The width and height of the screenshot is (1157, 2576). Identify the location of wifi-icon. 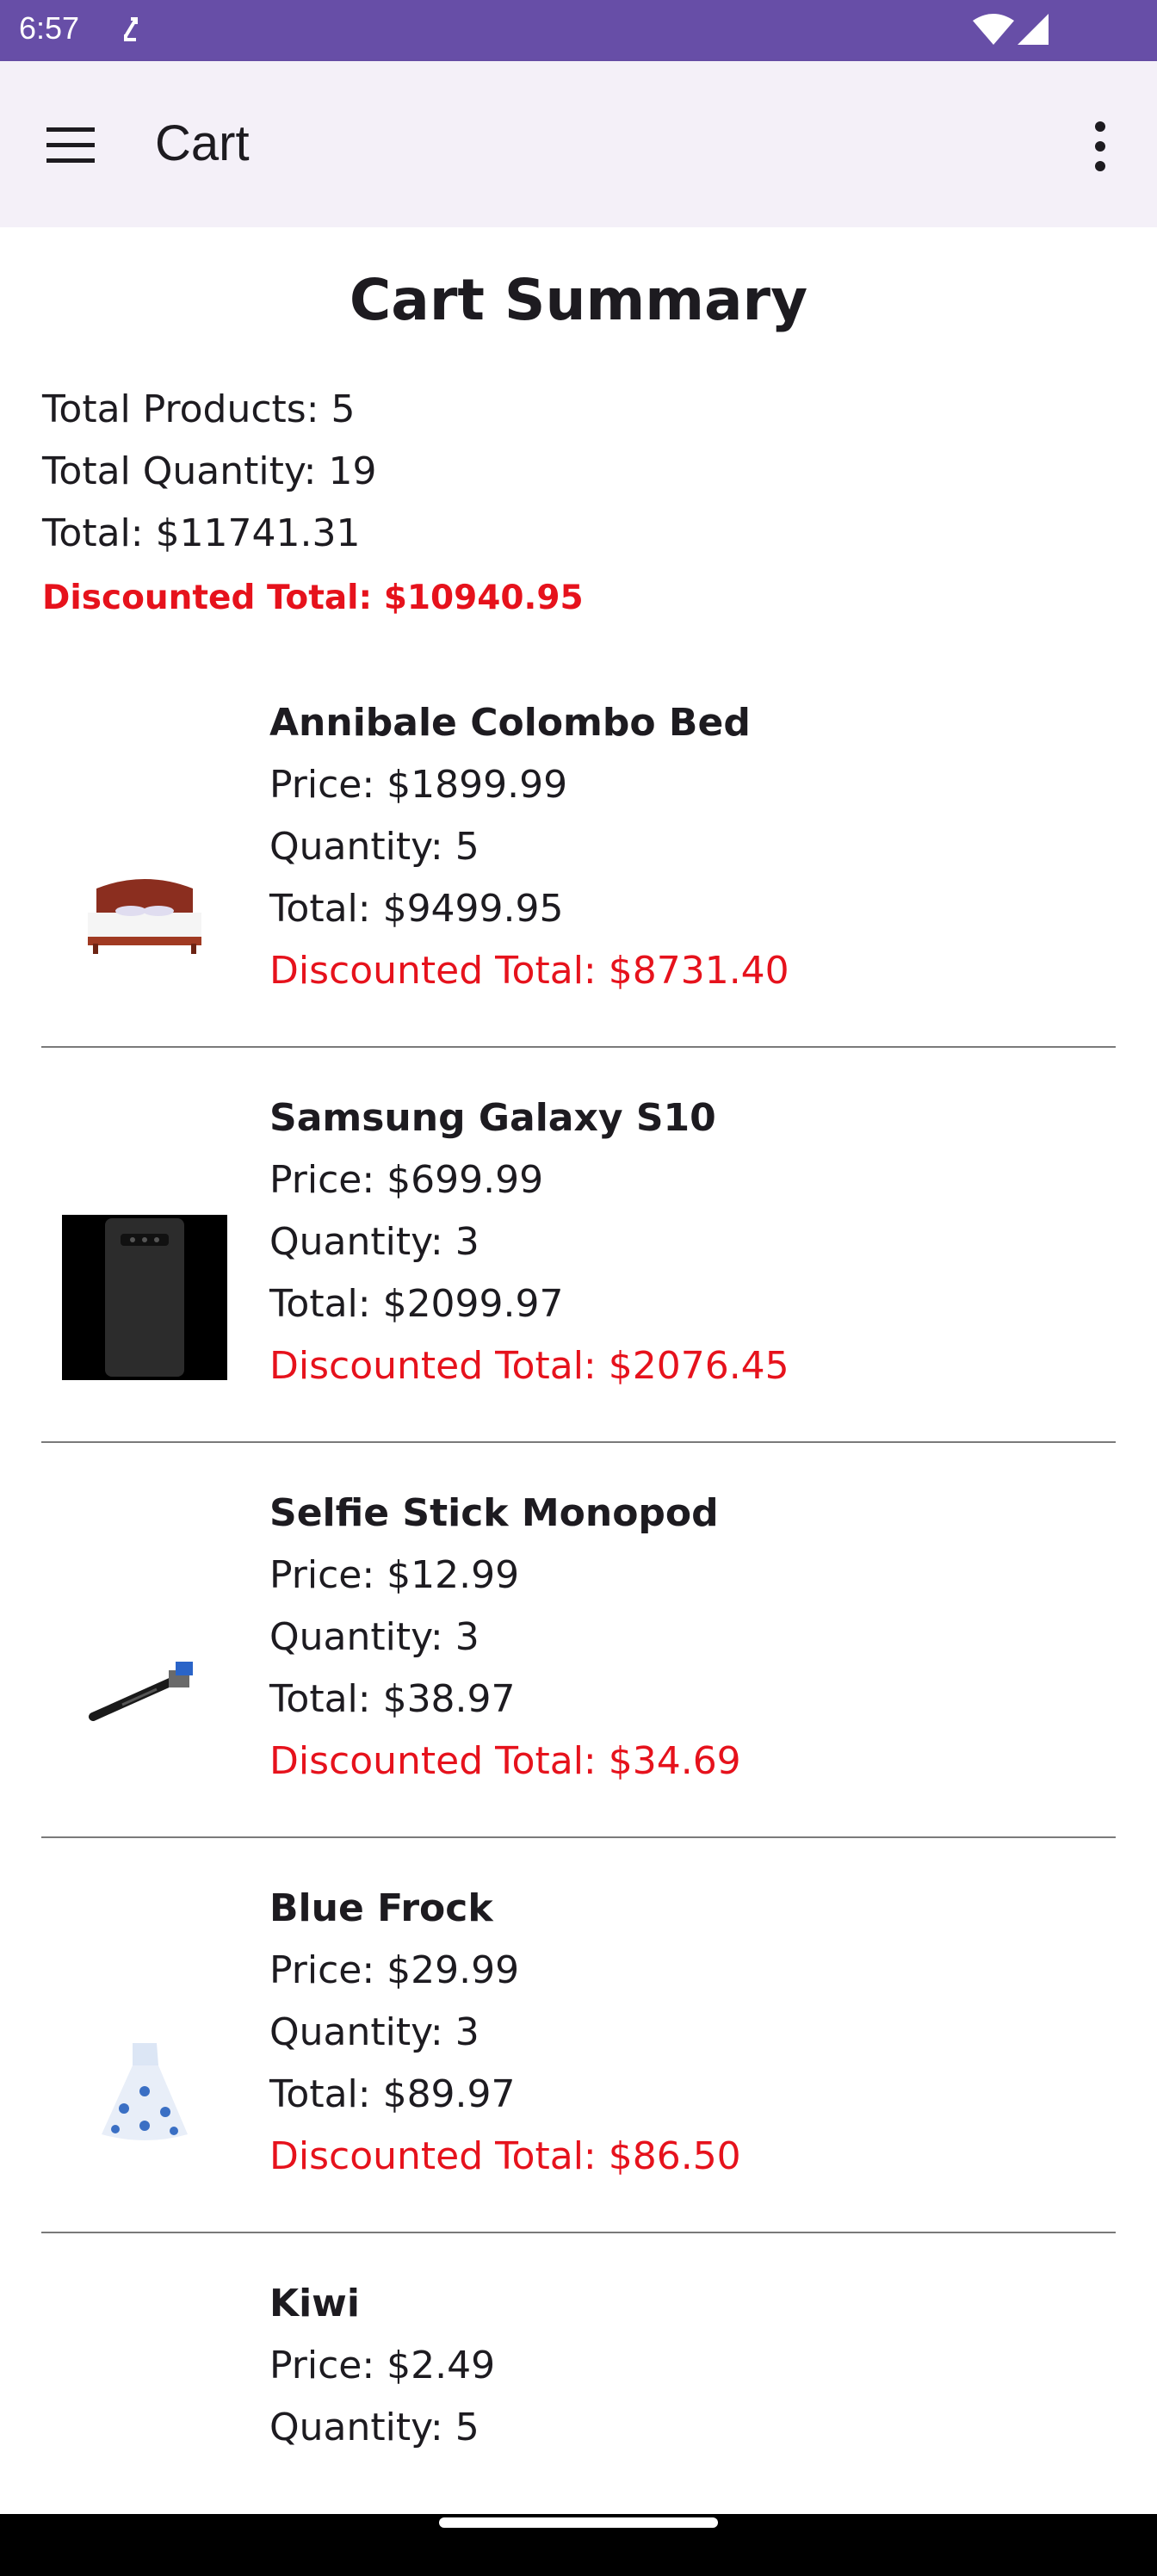
(993, 29).